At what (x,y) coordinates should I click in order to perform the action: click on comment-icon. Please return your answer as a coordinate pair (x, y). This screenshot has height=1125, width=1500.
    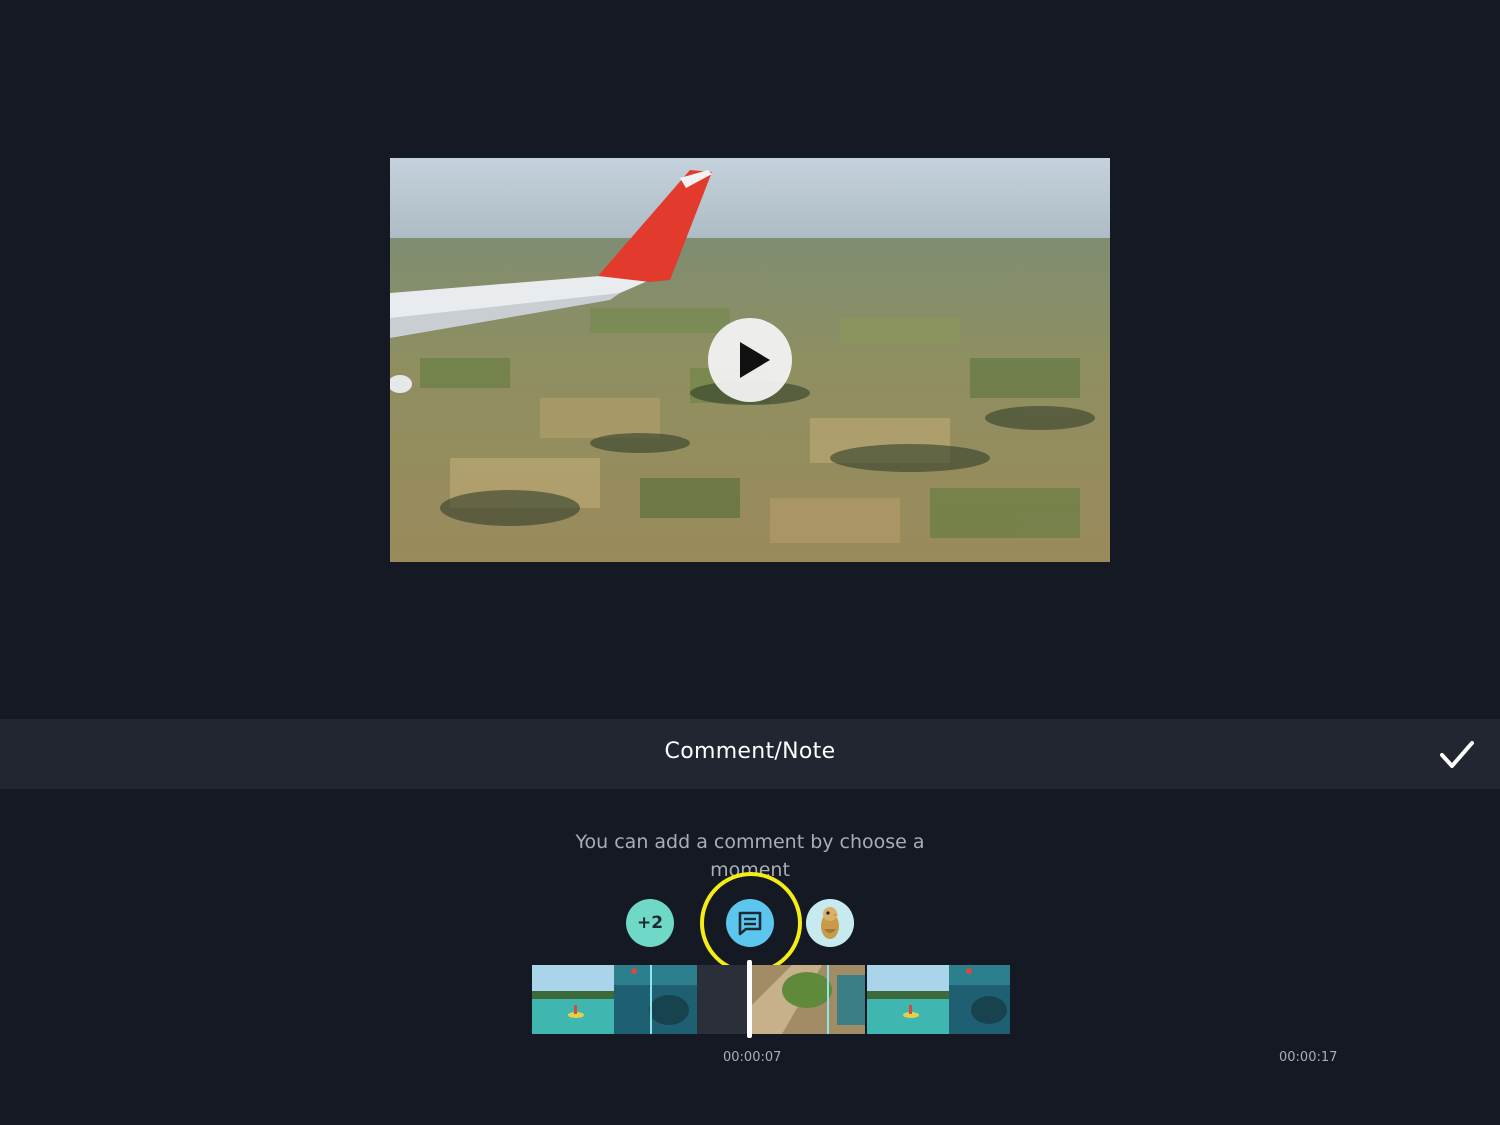
    Looking at the image, I should click on (750, 923).